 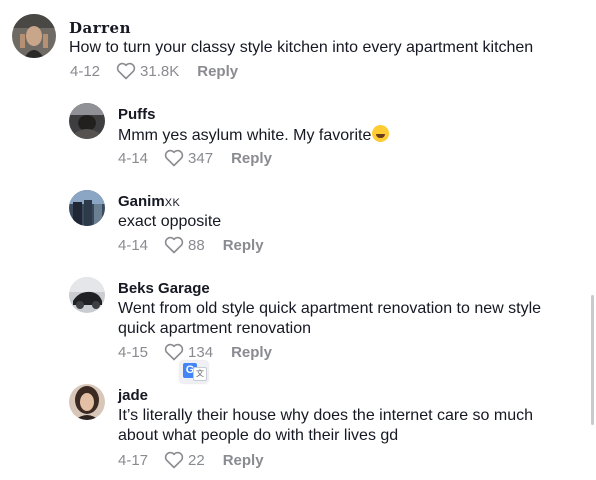 I want to click on comment-date: 4-17, so click(x=133, y=460).